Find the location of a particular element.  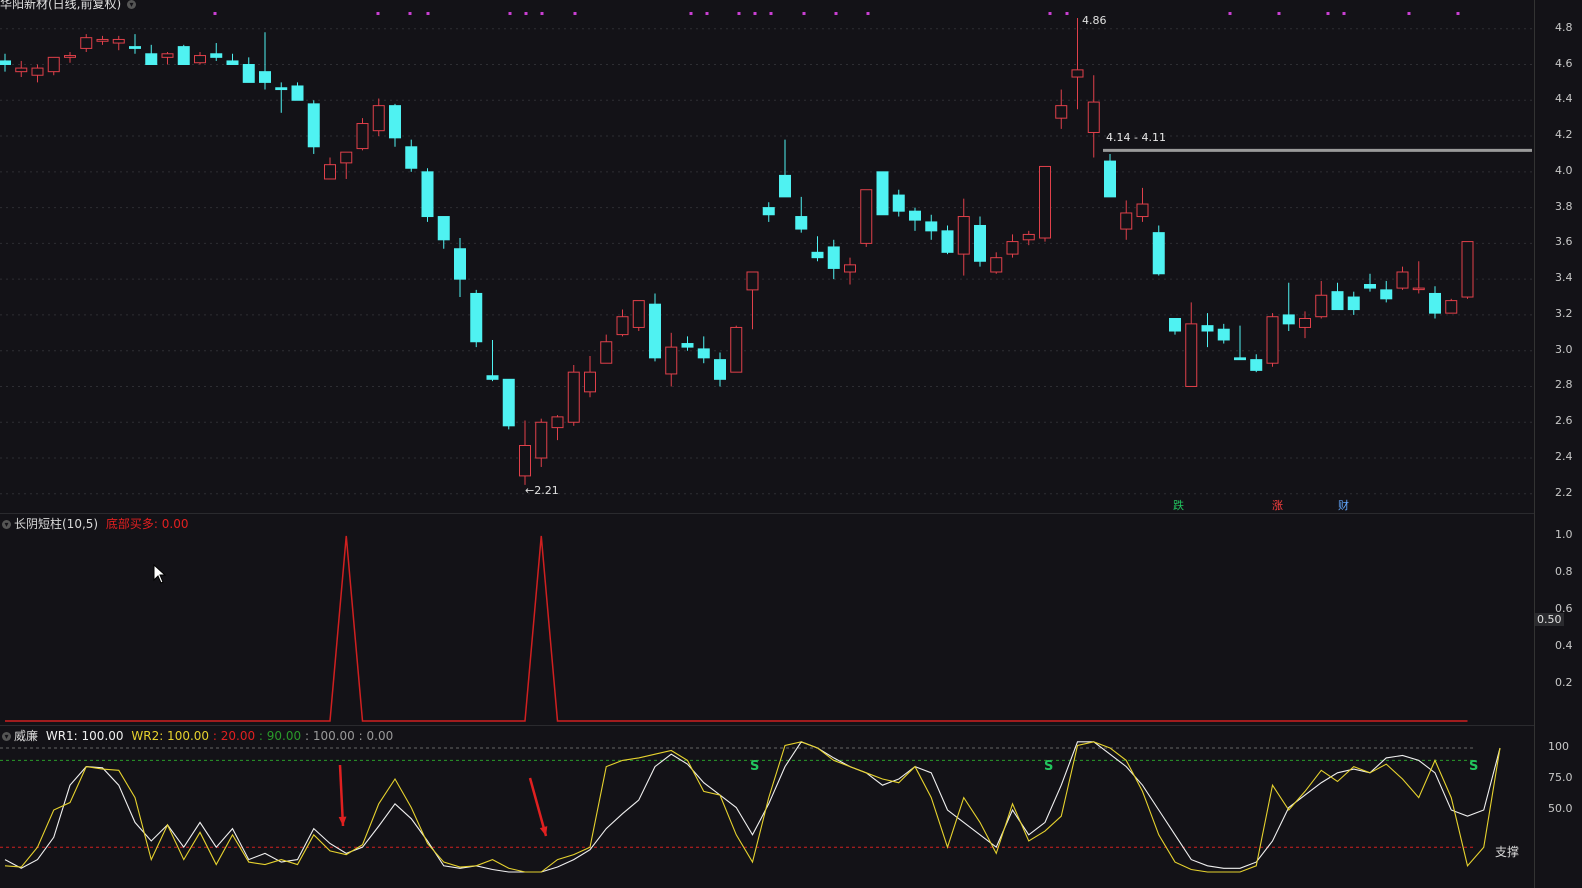

indicator1-title: ▾ 长阴短柱(10,5) 底部买多: 0.00 is located at coordinates (94, 523).